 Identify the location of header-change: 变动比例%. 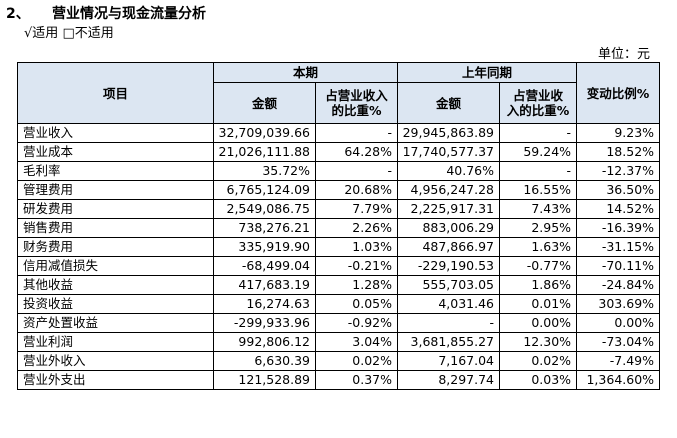
(618, 93).